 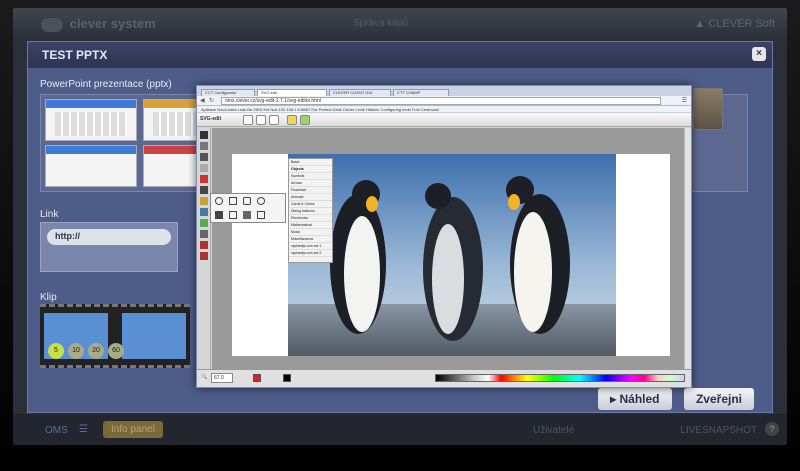 What do you see at coordinates (133, 429) in the screenshot?
I see `info-panel-button: Info panel` at bounding box center [133, 429].